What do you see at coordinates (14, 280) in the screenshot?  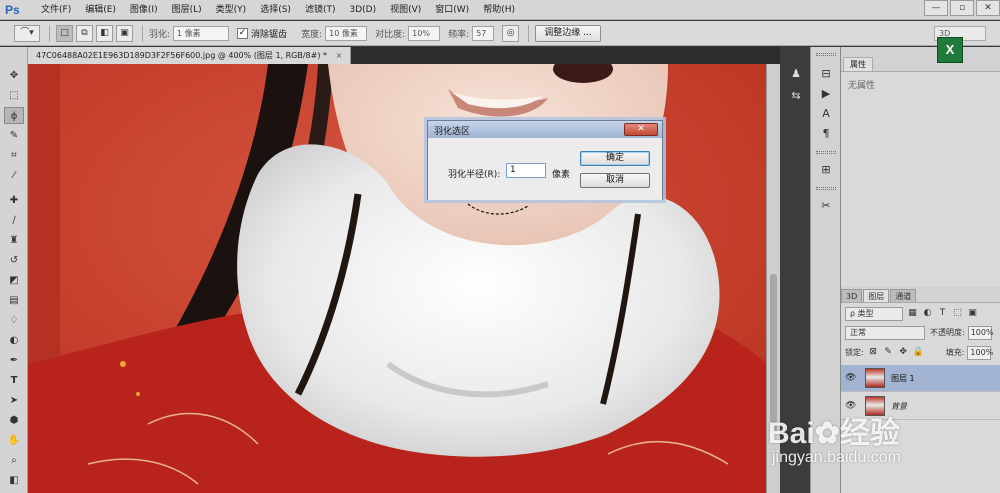 I see `eraser-tool-icon: ◩` at bounding box center [14, 280].